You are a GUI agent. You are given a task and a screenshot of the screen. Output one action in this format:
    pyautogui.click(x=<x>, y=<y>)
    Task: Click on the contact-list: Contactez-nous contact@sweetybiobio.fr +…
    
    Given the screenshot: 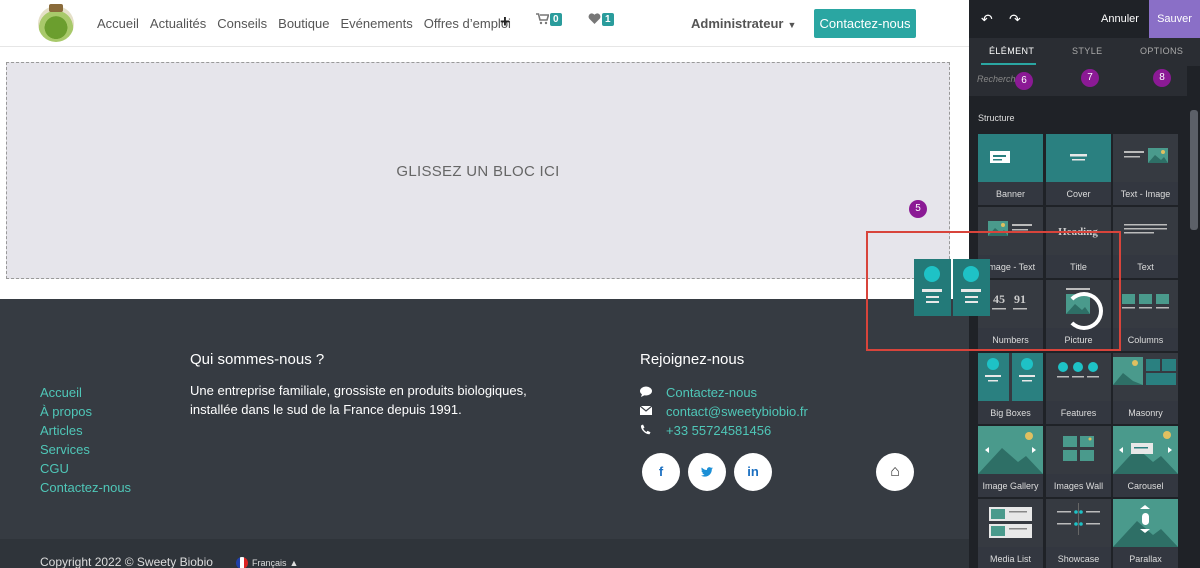 What is the action you would take?
    pyautogui.click(x=723, y=411)
    